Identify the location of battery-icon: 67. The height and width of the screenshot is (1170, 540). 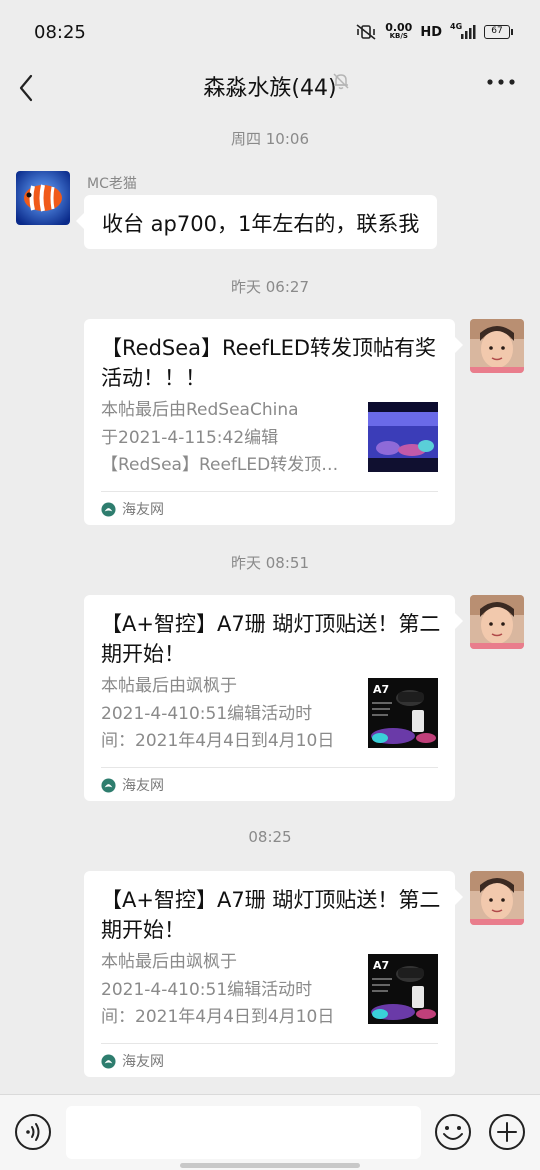
(498, 32).